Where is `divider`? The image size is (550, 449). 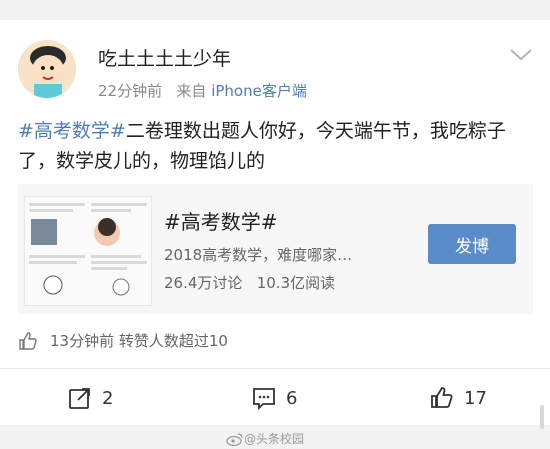 divider is located at coordinates (275, 368).